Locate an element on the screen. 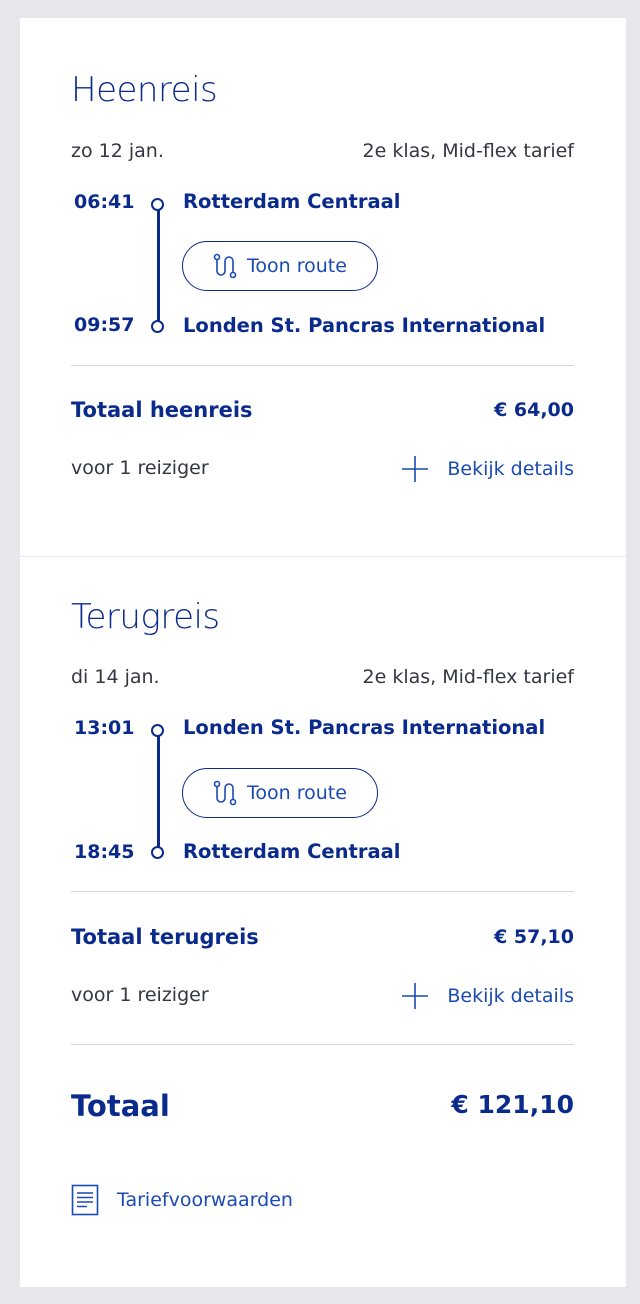 The width and height of the screenshot is (640, 1304). arrival-time: 18:45 is located at coordinates (104, 852).